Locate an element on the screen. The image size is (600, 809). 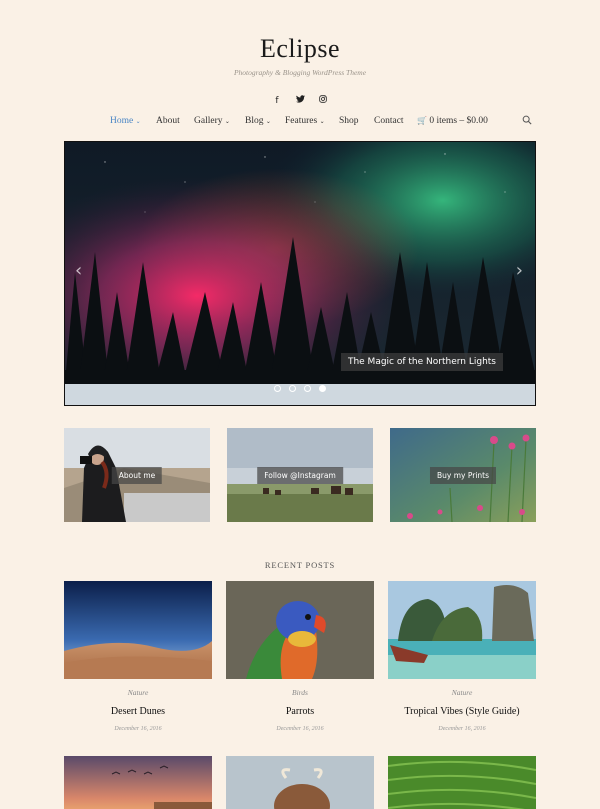
tropical-bay-image is located at coordinates (462, 630).